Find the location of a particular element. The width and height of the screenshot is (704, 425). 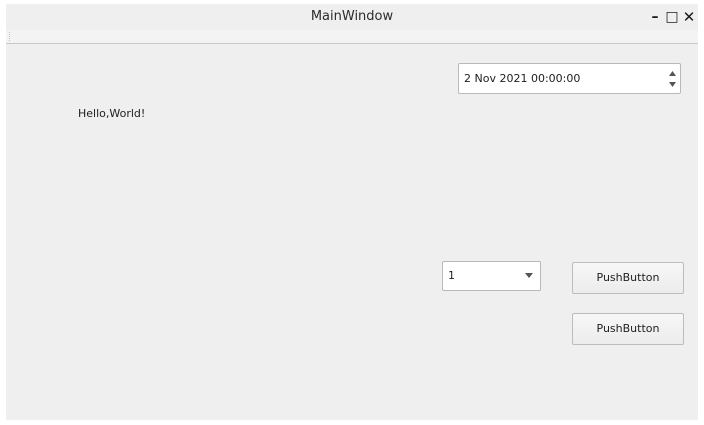

minimize-icon: – is located at coordinates (655, 17).